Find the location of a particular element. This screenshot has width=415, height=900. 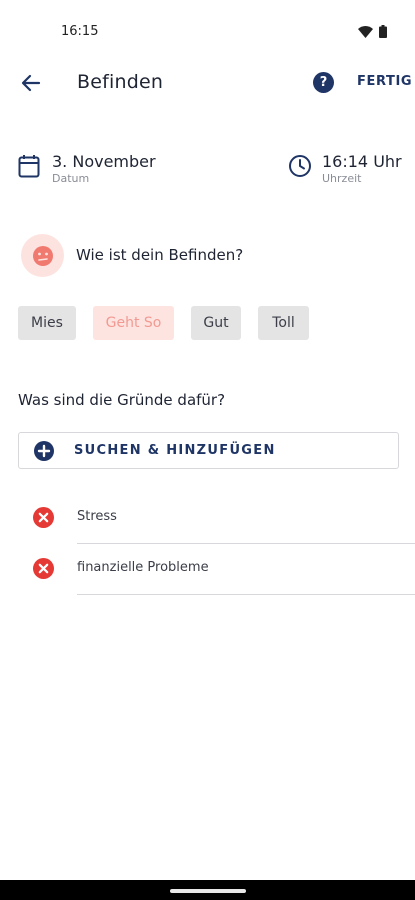

reason-item: Stress is located at coordinates (207, 518).